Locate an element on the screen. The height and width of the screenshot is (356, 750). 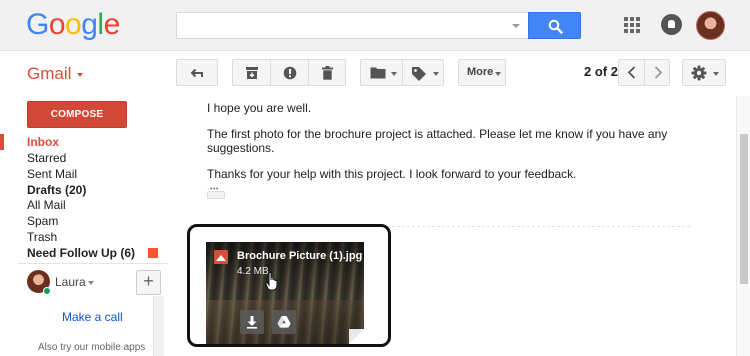
logo-letter: G is located at coordinates (37, 24).